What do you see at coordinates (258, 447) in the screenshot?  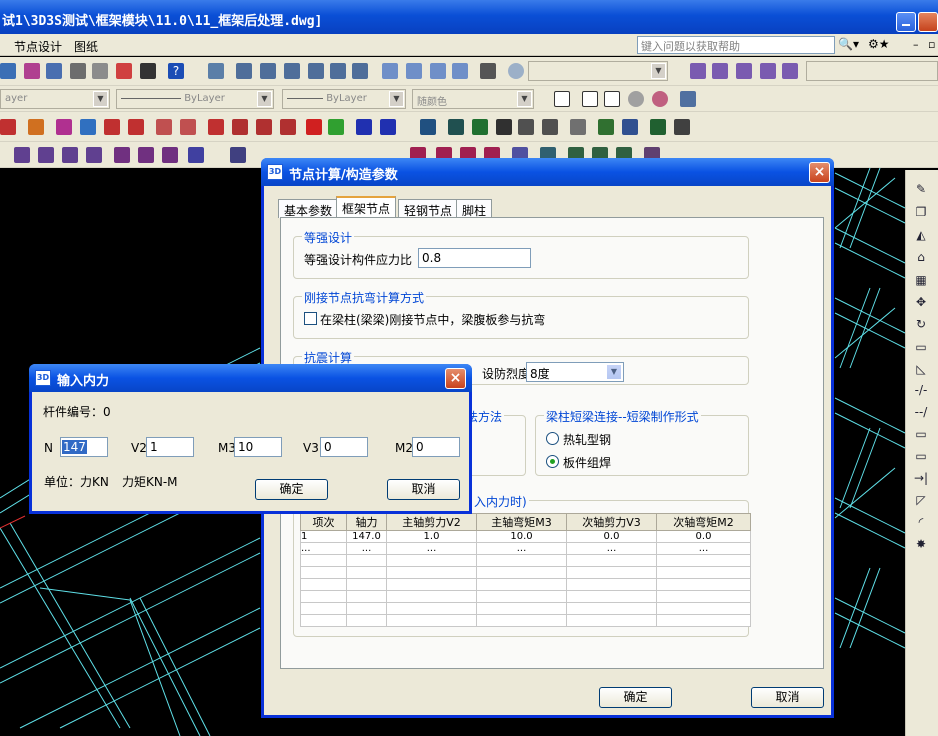 I see `force-m3-input: 10` at bounding box center [258, 447].